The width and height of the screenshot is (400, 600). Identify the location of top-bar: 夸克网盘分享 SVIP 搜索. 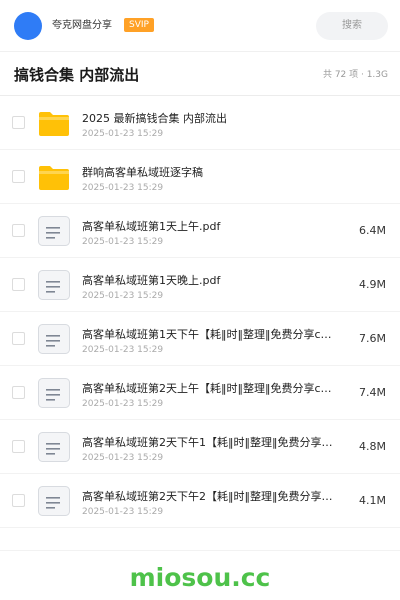
(200, 26).